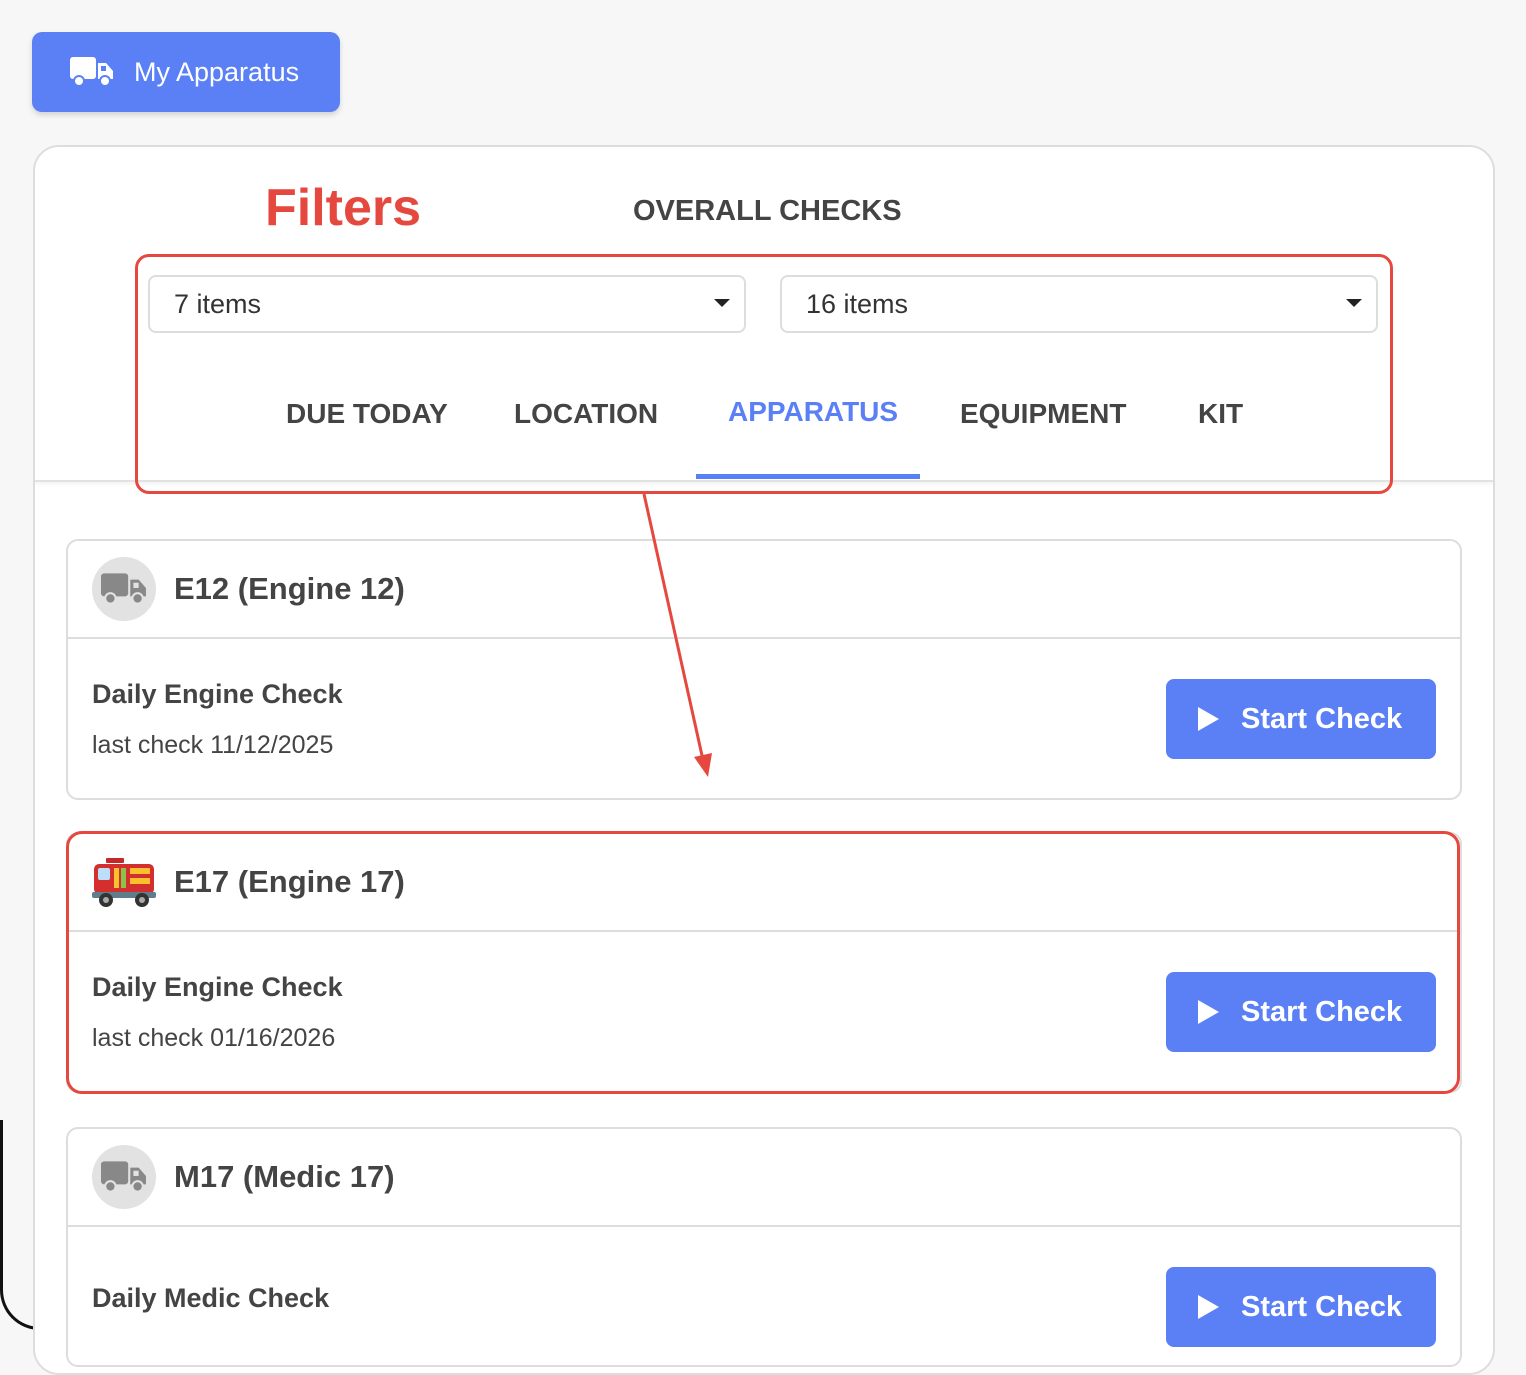 Image resolution: width=1526 pixels, height=1375 pixels. What do you see at coordinates (289, 588) in the screenshot?
I see `apparatus-title: E12 (Engine 12)` at bounding box center [289, 588].